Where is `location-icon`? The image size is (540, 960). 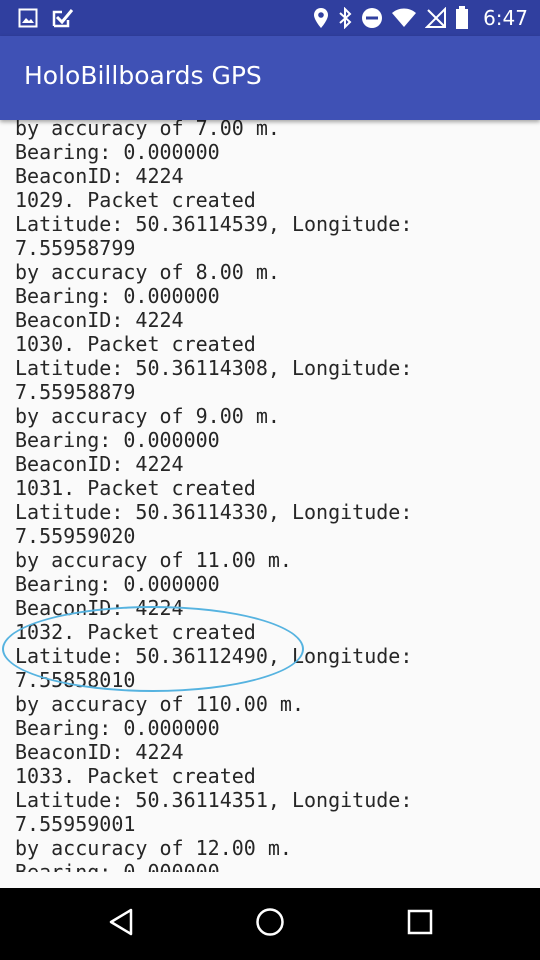 location-icon is located at coordinates (321, 18).